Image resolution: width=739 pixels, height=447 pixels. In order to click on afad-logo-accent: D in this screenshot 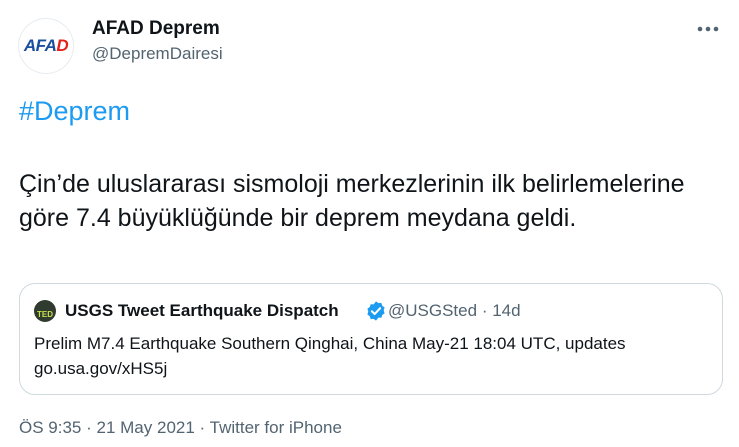, I will do `click(62, 45)`.